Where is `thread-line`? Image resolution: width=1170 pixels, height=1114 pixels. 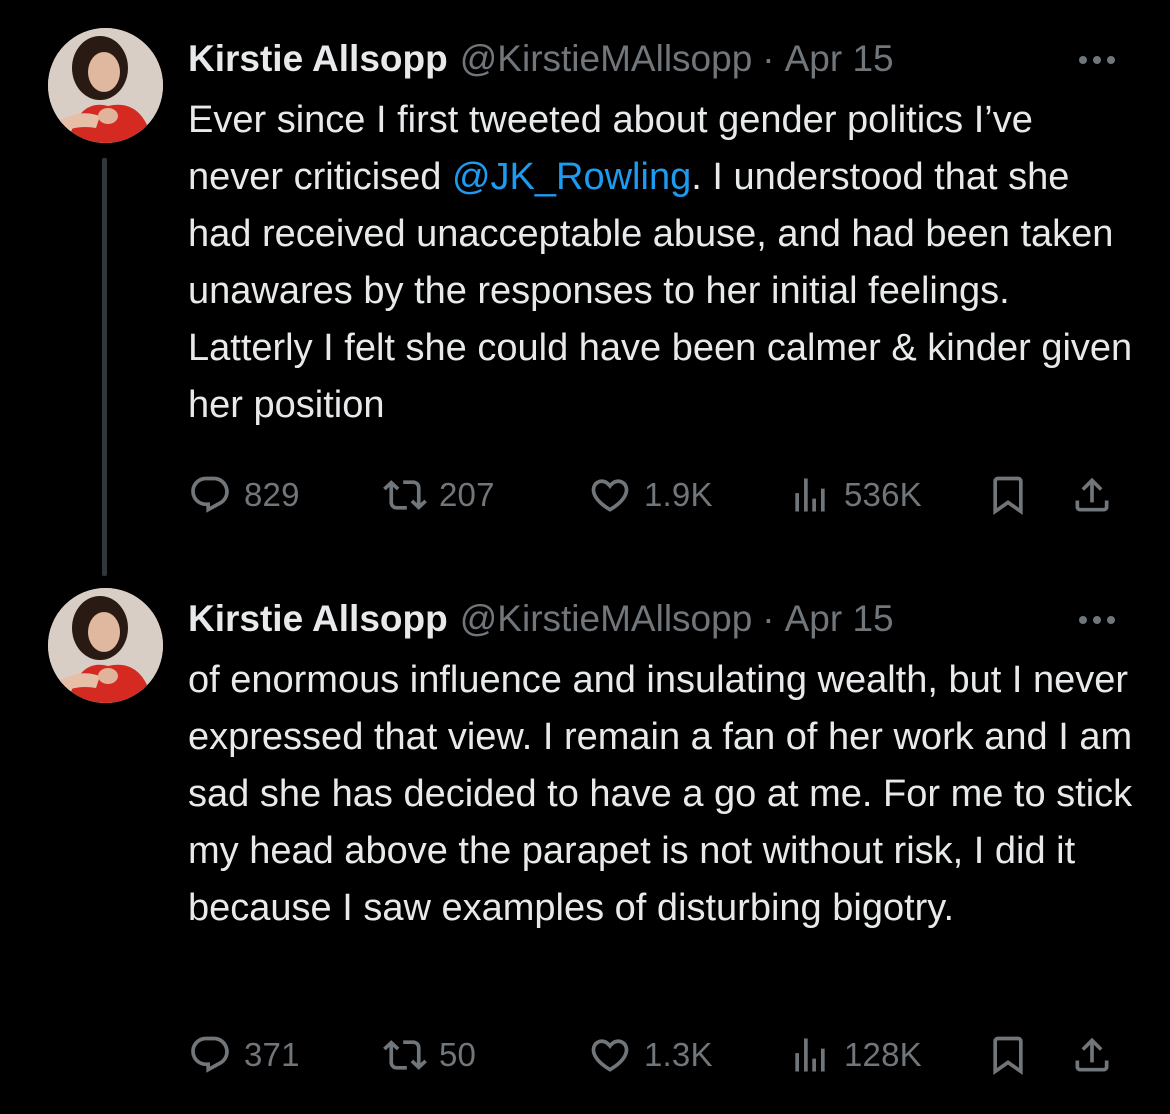
thread-line is located at coordinates (104, 367).